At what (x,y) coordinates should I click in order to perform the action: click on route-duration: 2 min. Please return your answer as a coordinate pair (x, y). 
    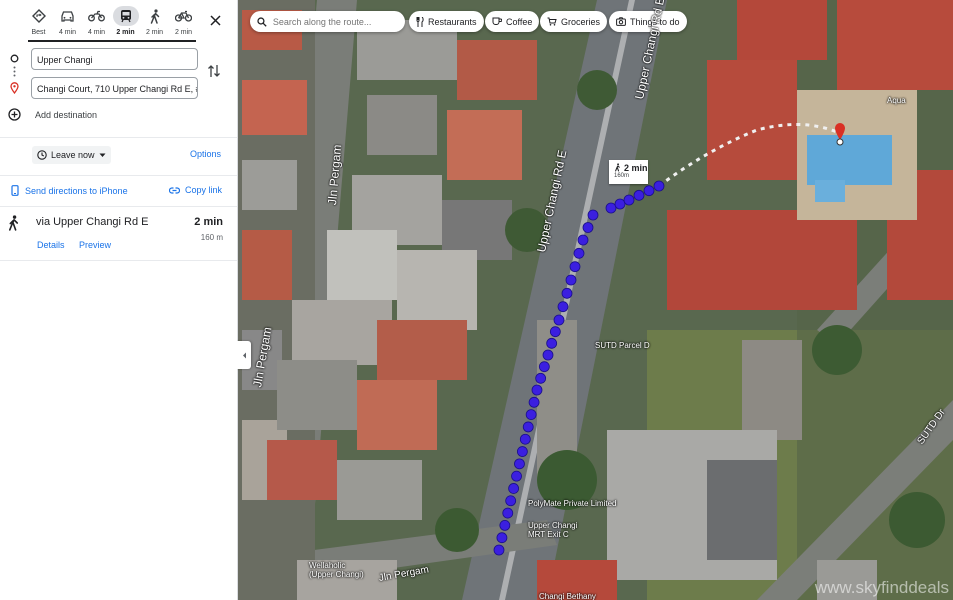
    Looking at the image, I should click on (208, 222).